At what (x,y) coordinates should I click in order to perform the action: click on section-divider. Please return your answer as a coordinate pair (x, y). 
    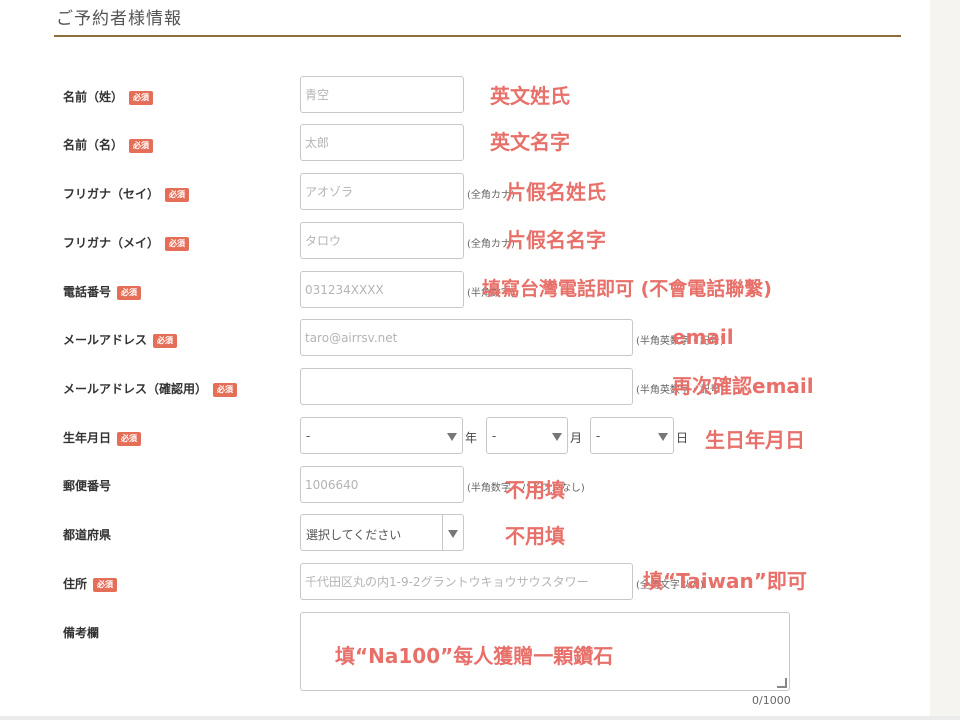
    Looking at the image, I should click on (477, 36).